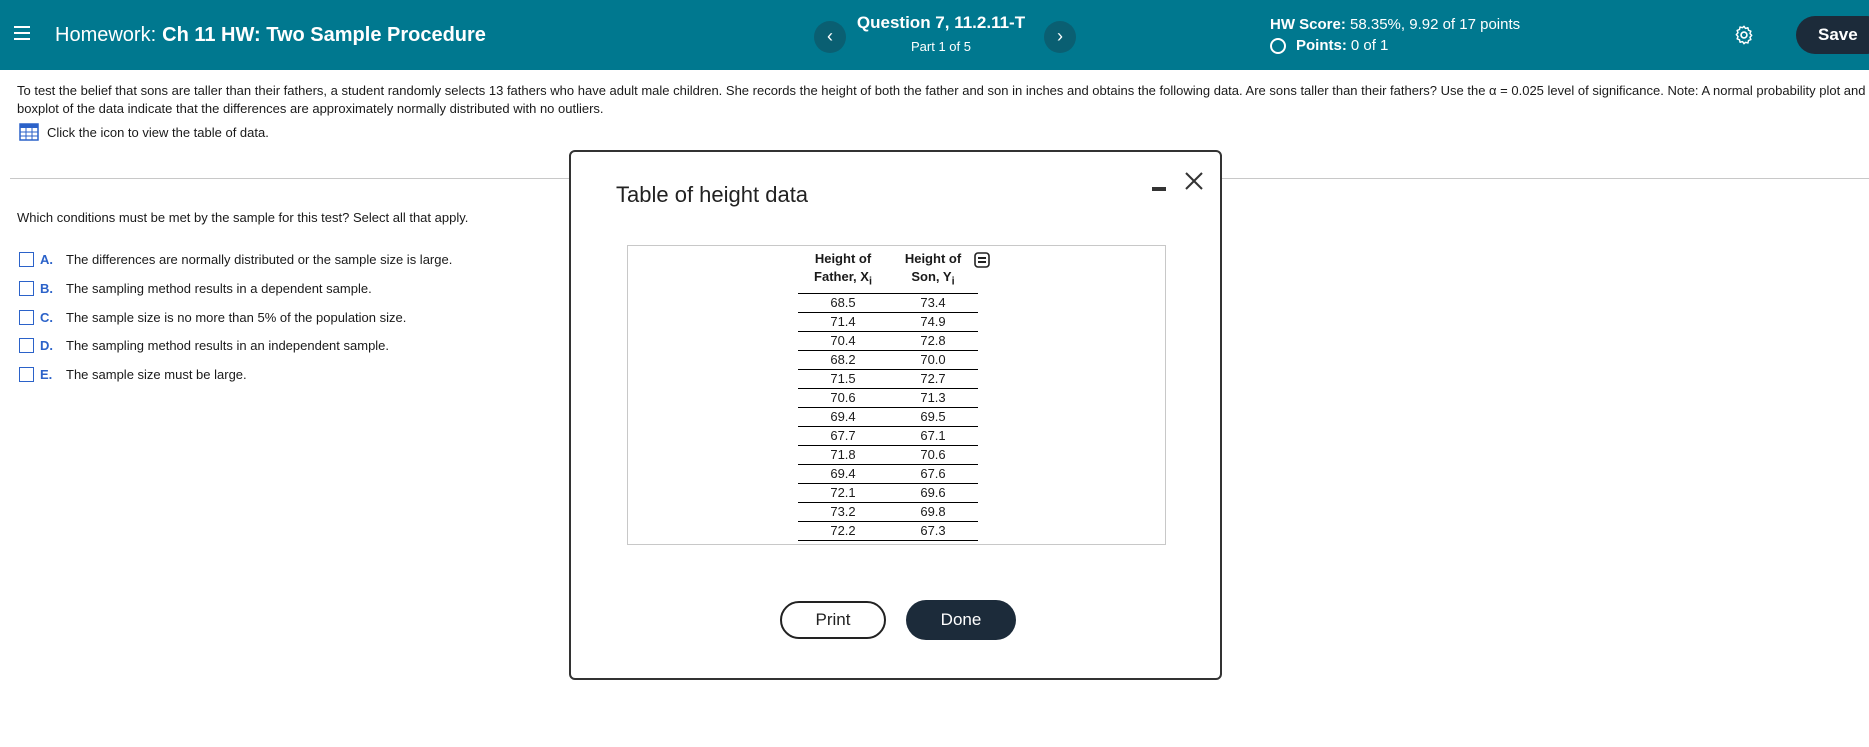 This screenshot has height=747, width=1869. Describe the element at coordinates (982, 260) in the screenshot. I see `copy-icon` at that location.